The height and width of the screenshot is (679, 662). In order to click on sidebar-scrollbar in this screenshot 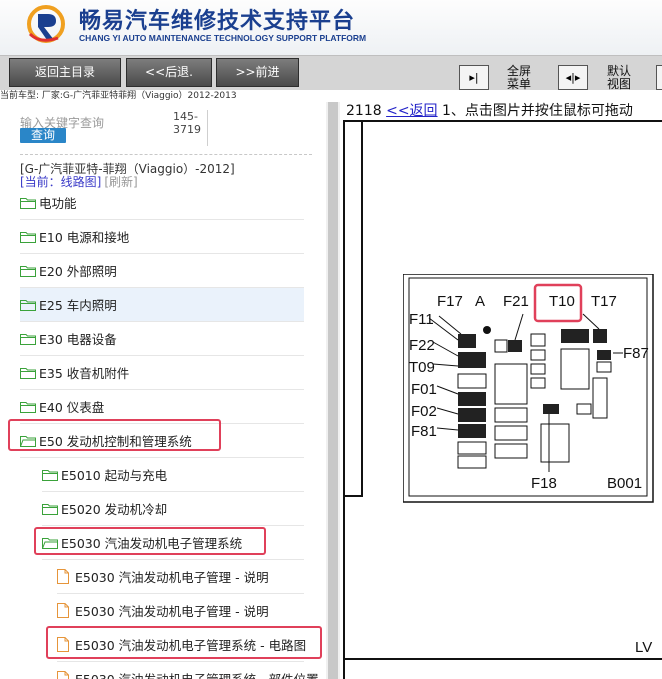, I will do `click(333, 390)`.